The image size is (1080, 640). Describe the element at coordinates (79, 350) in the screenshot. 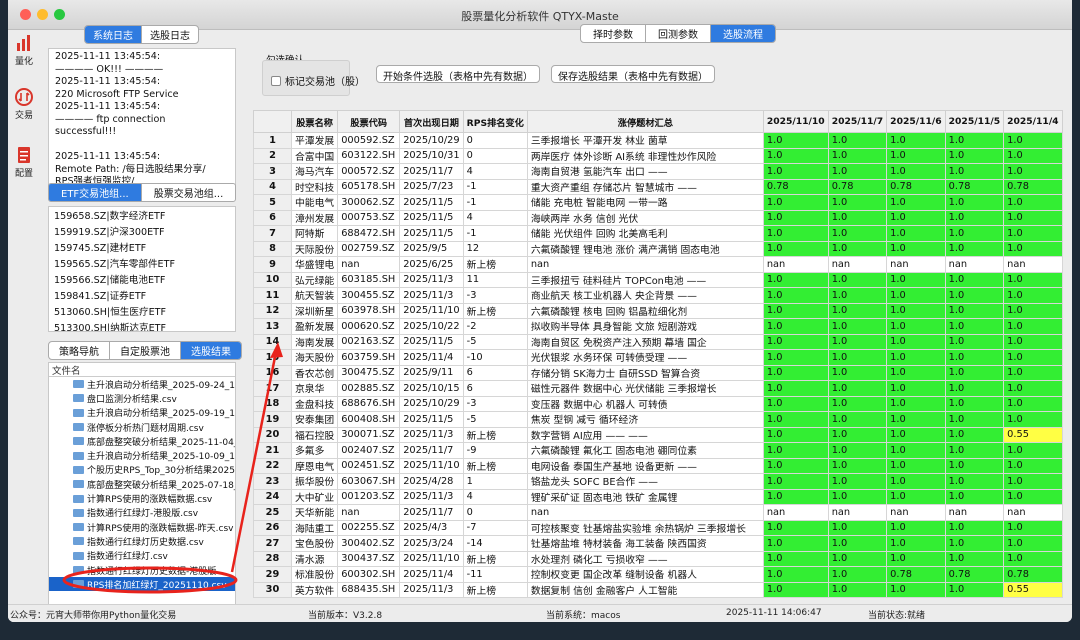

I see `tab-strategy-nav: 策略导航` at that location.